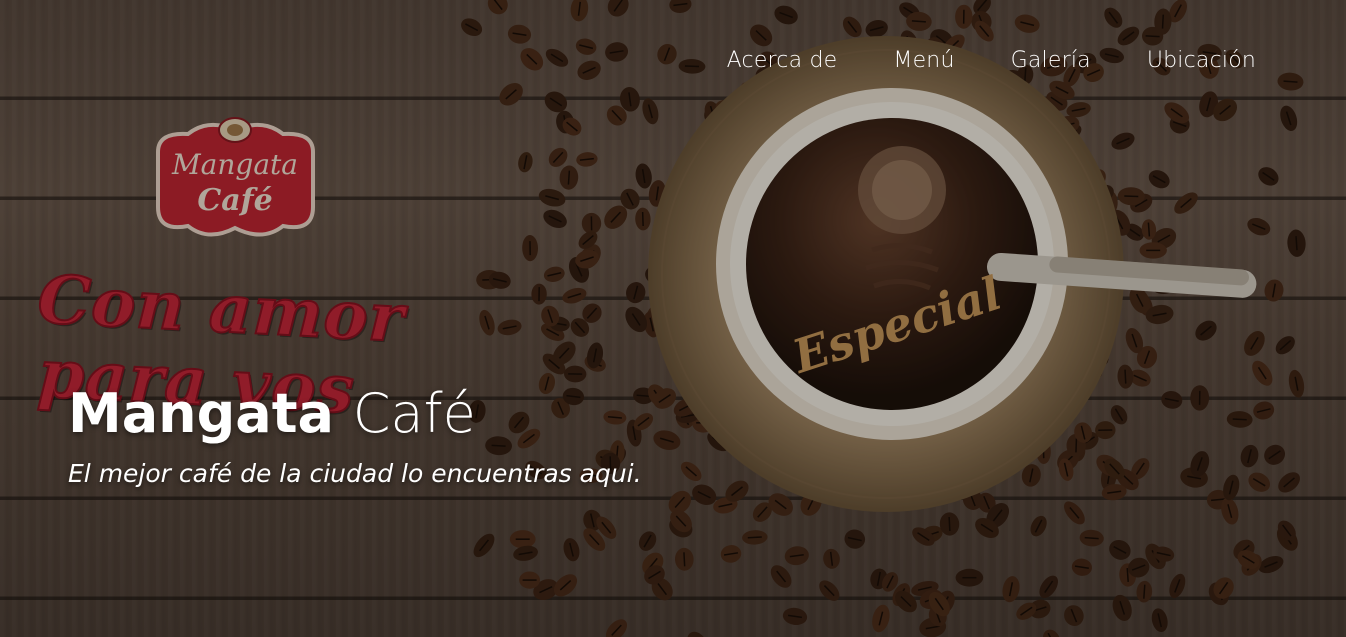 This screenshot has width=1346, height=637. I want to click on hero-title-bold: Mangata, so click(201, 413).